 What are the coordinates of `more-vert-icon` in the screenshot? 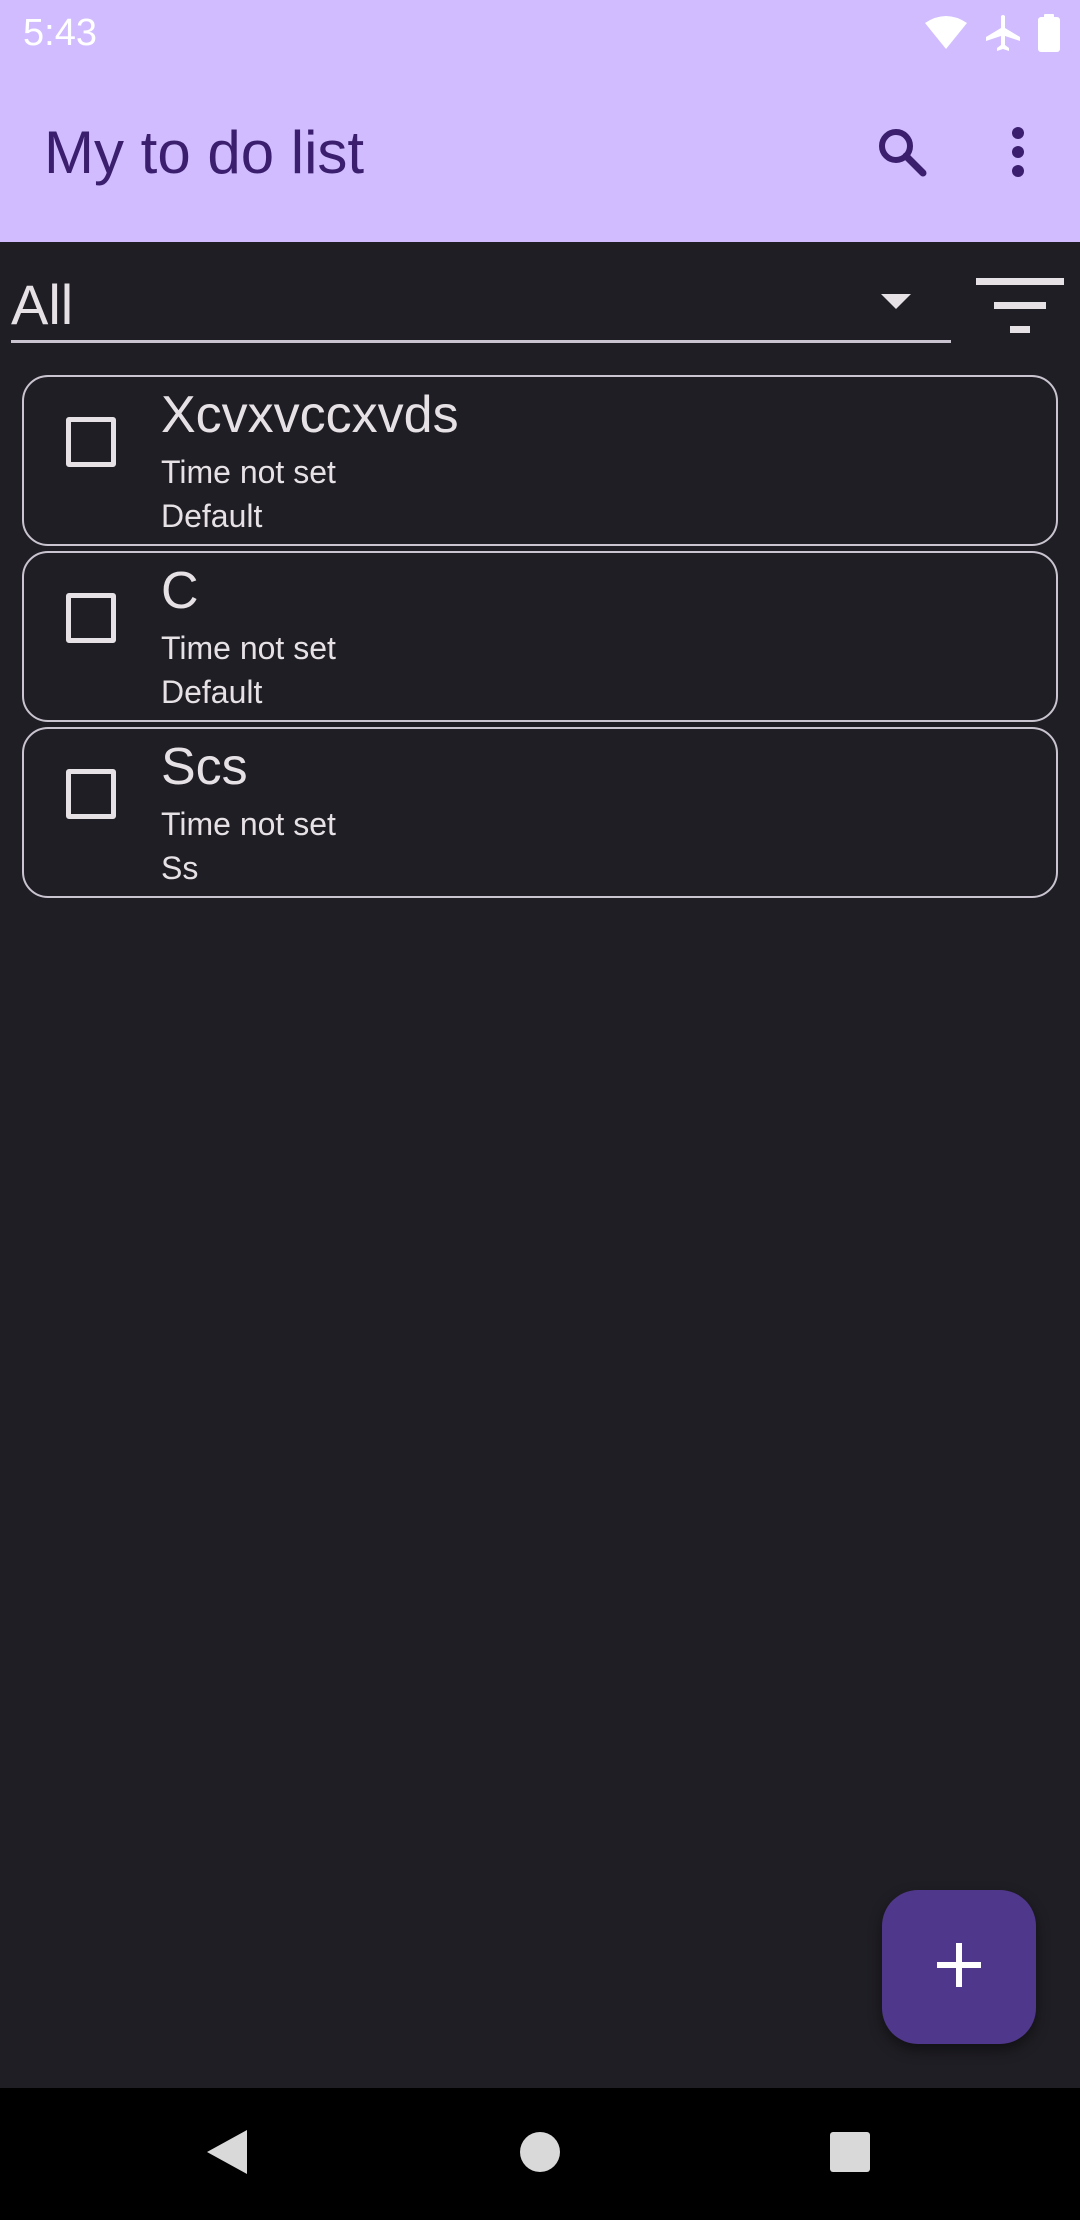 It's located at (1018, 154).